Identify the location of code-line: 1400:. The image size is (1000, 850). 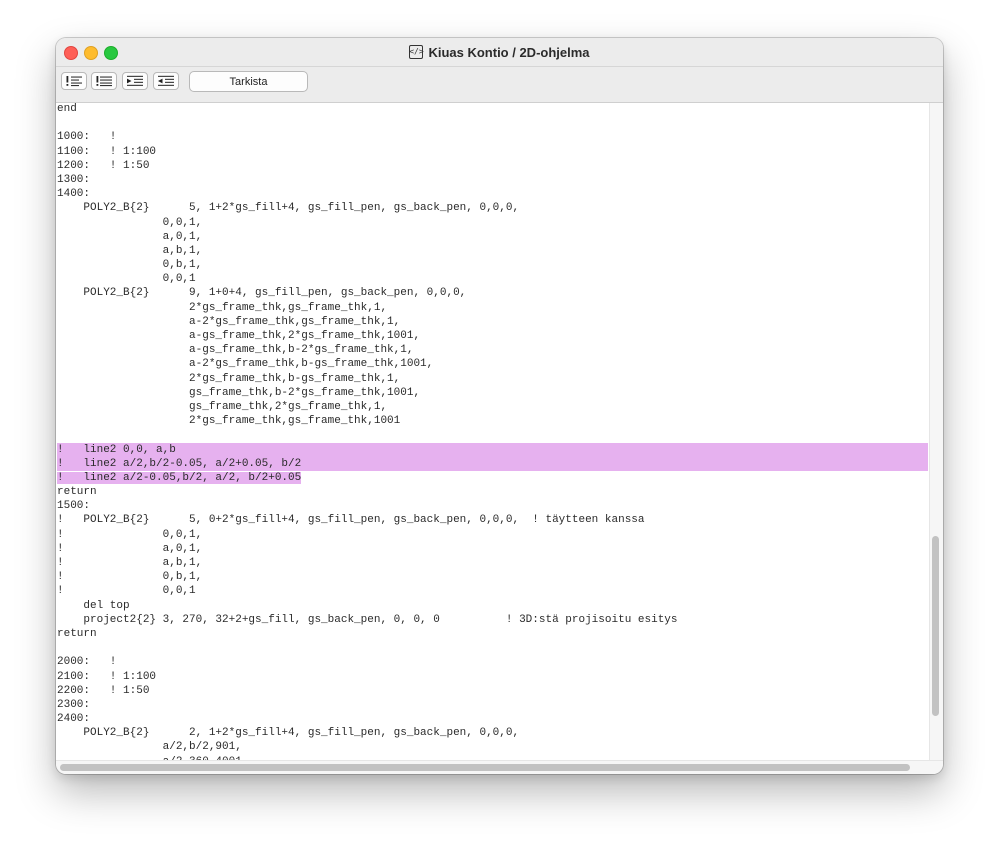
(492, 194).